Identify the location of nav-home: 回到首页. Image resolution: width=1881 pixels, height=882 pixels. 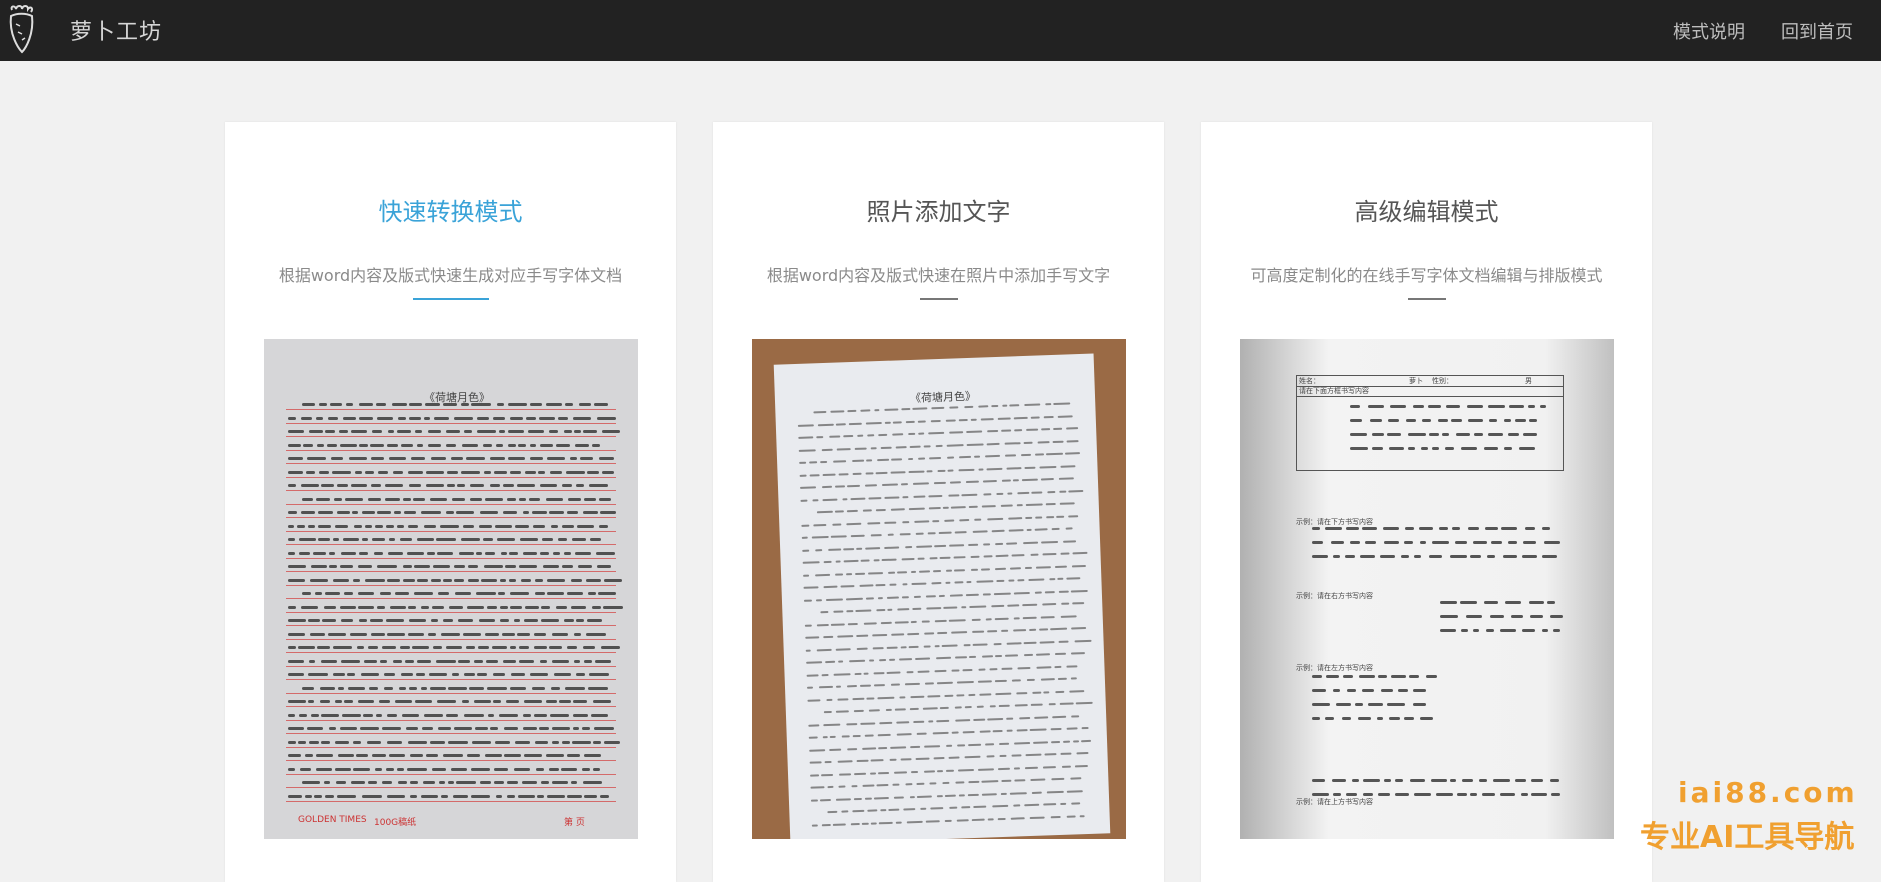
(1817, 31).